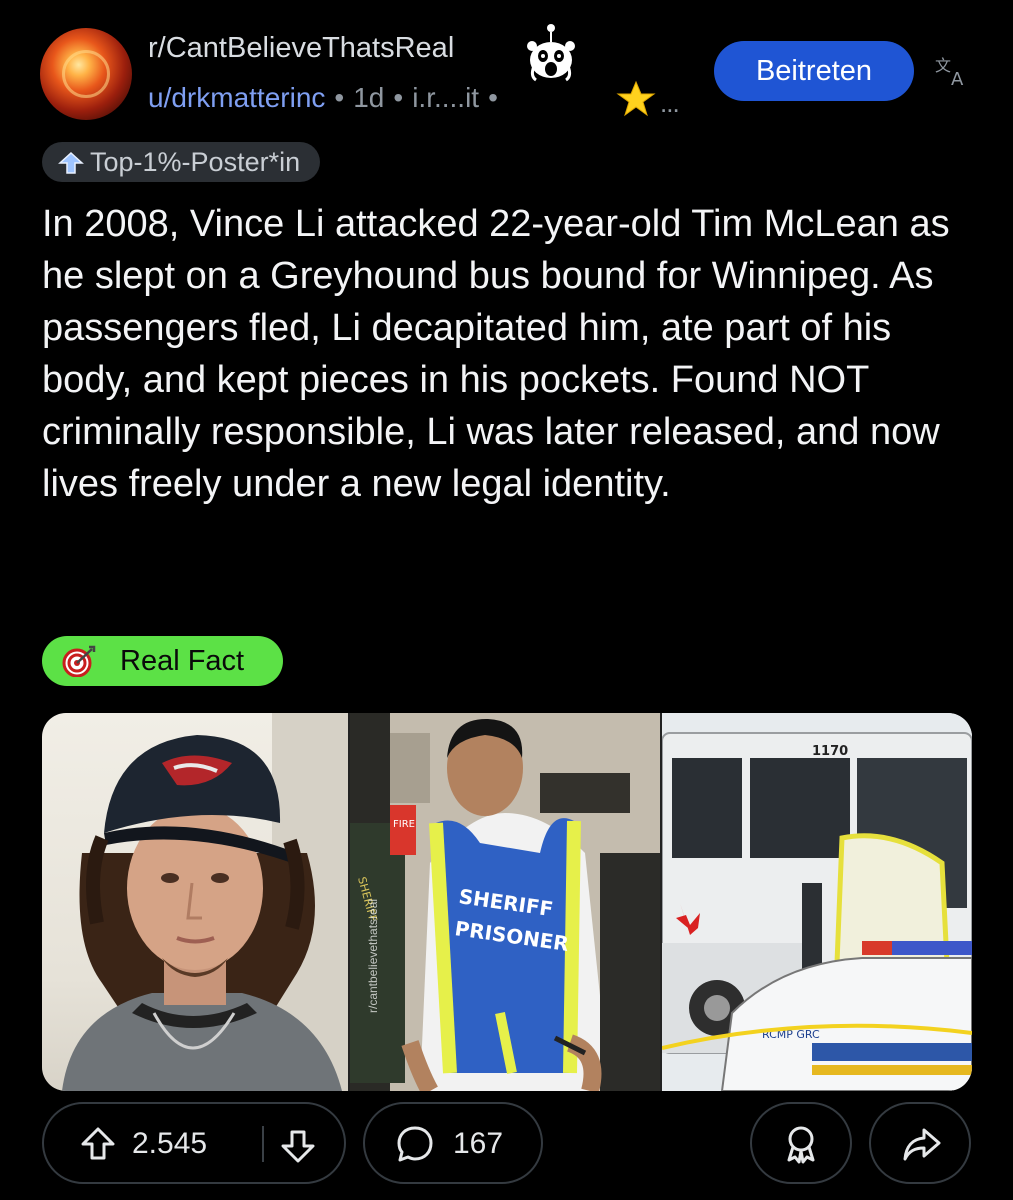 This screenshot has width=1013, height=1200. Describe the element at coordinates (182, 661) in the screenshot. I see `post-flair-label: Real Fact` at that location.